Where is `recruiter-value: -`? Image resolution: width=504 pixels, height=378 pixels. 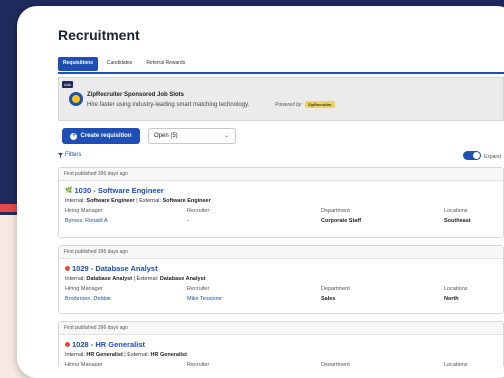
recruiter-value: - is located at coordinates (188, 221).